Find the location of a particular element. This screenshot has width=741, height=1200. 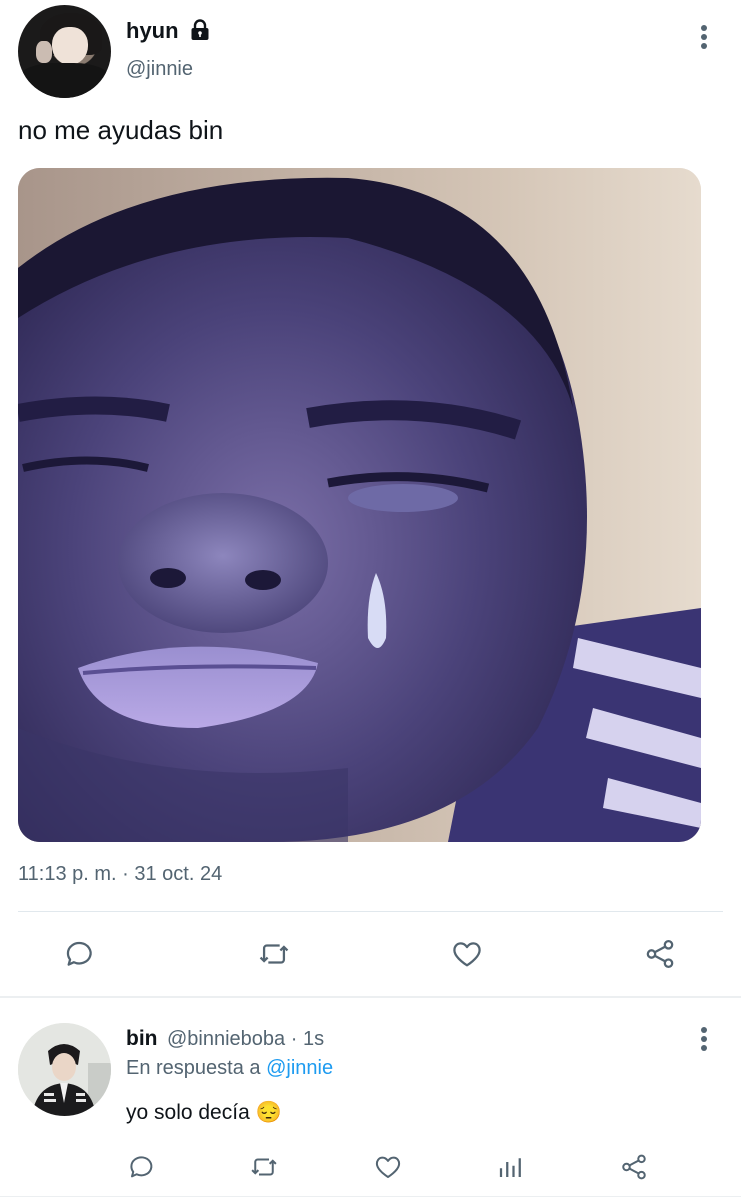

section-divider is located at coordinates (370, 997).